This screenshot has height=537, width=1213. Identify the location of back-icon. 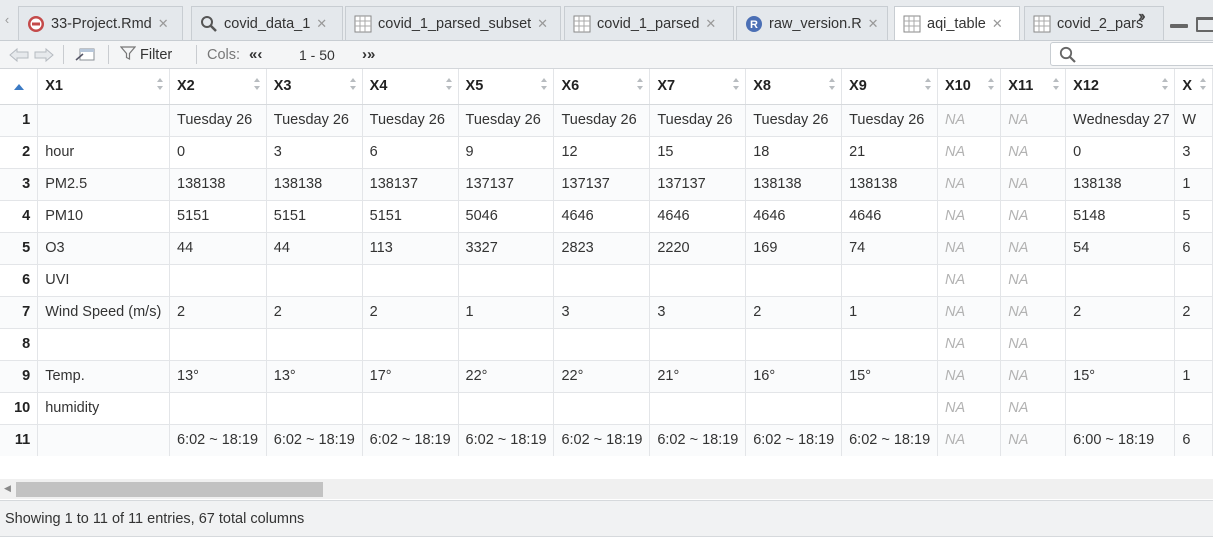
(19, 54).